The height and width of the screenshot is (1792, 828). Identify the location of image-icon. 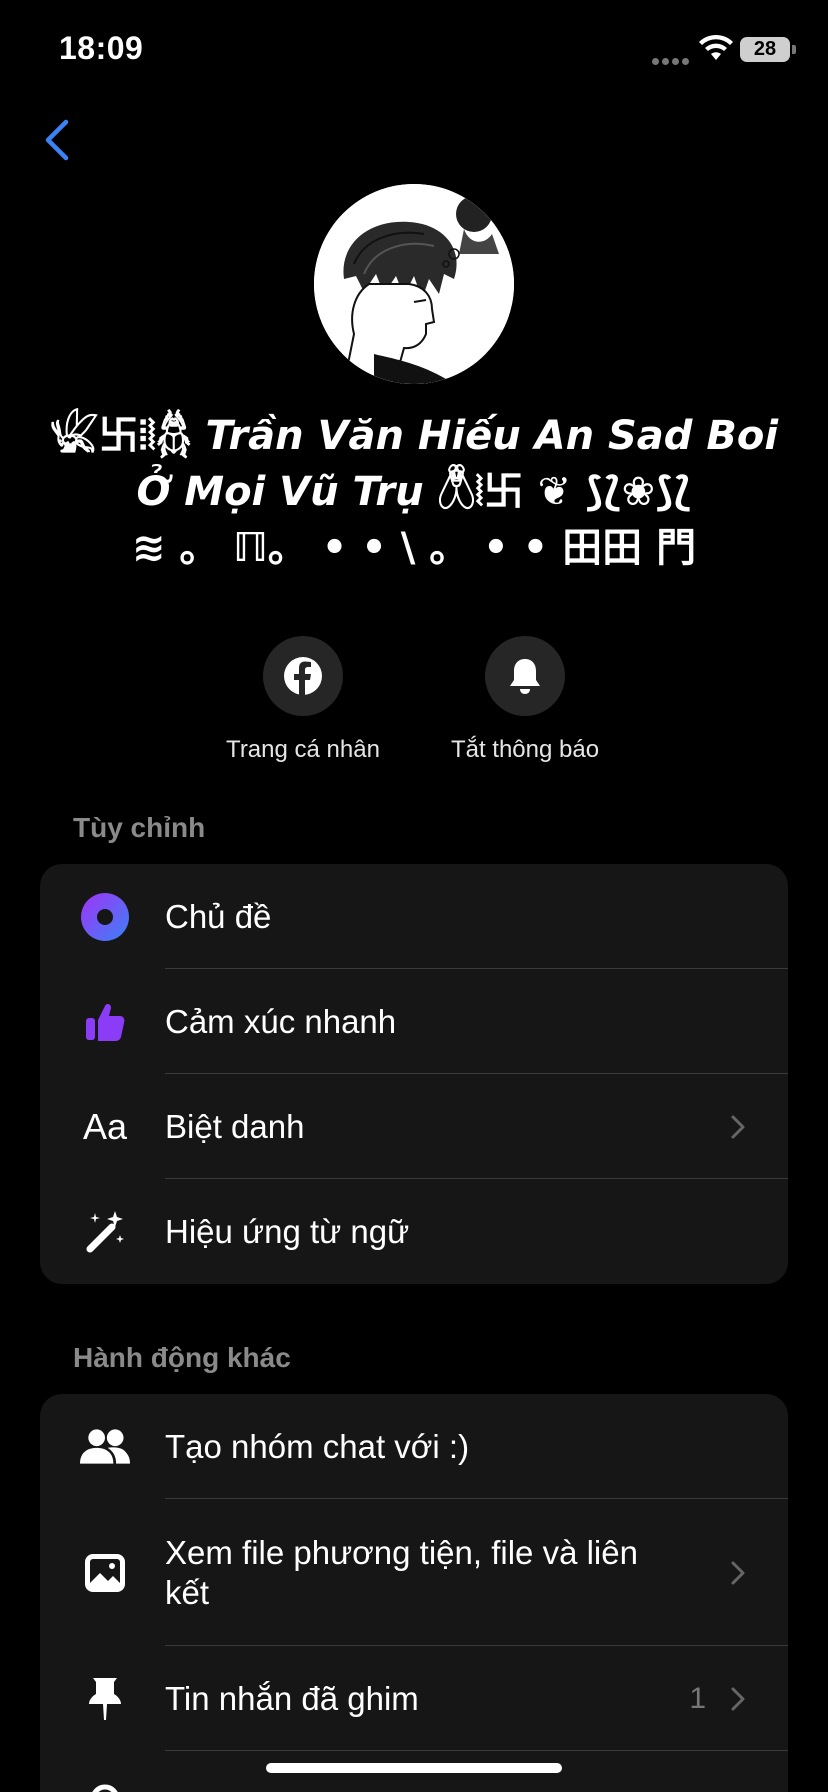
(105, 1573).